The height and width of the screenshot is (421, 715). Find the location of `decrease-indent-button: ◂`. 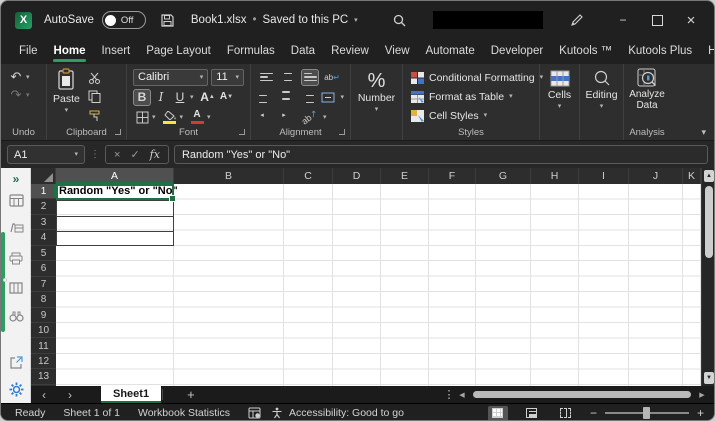

decrease-indent-button: ◂ is located at coordinates (266, 117).